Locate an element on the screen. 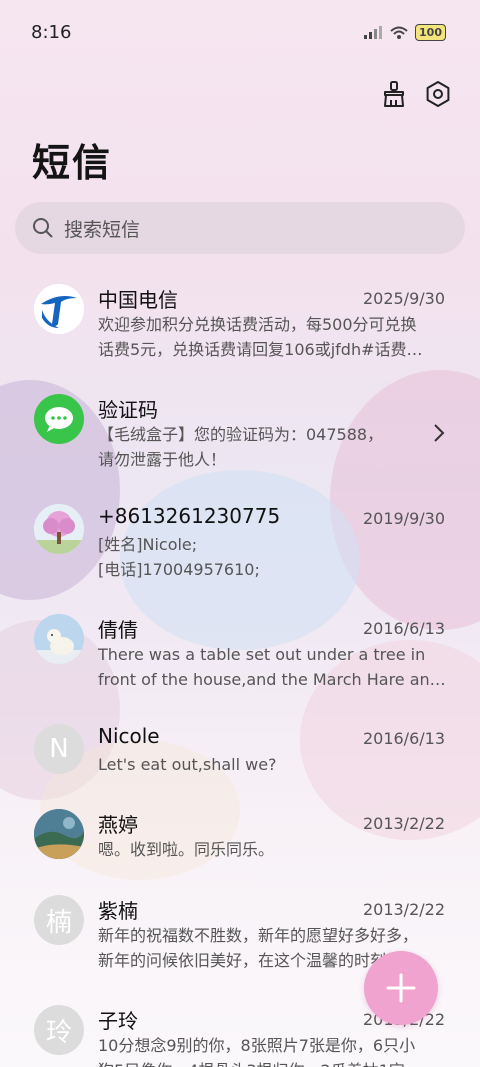 Image resolution: width=480 pixels, height=1067 pixels. new-message-button is located at coordinates (401, 988).